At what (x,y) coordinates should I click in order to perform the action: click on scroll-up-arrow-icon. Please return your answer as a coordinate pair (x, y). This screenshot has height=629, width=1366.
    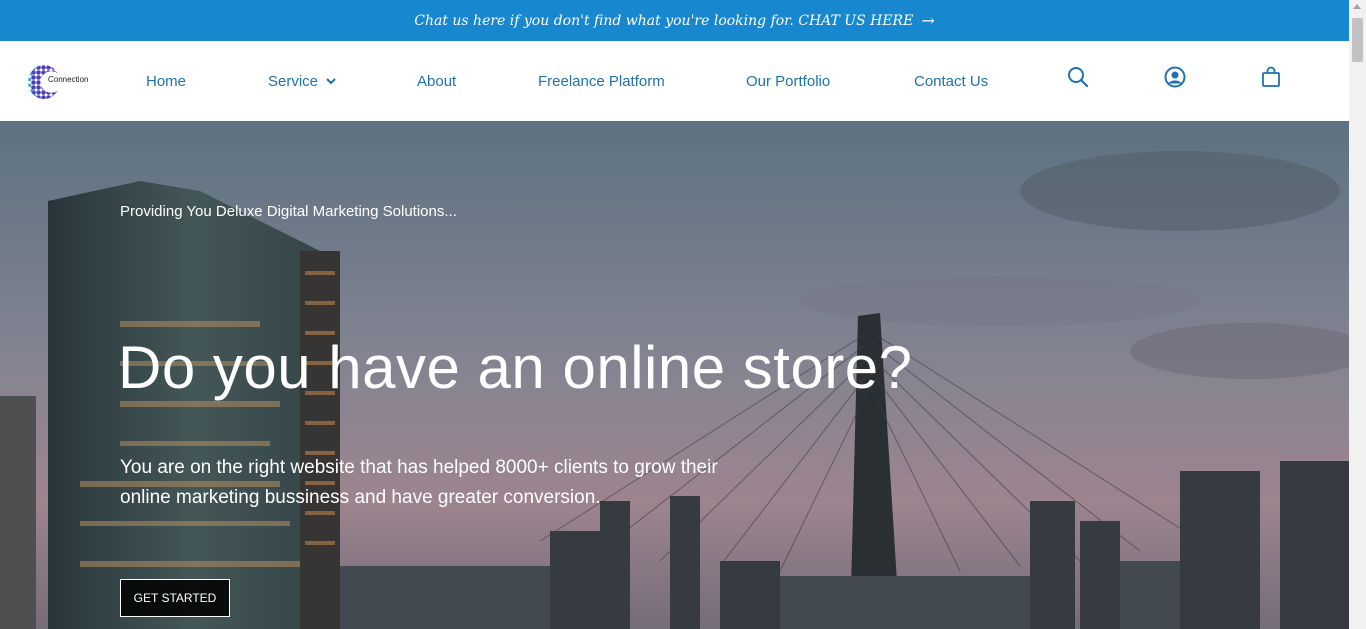
    Looking at the image, I should click on (1357, 6).